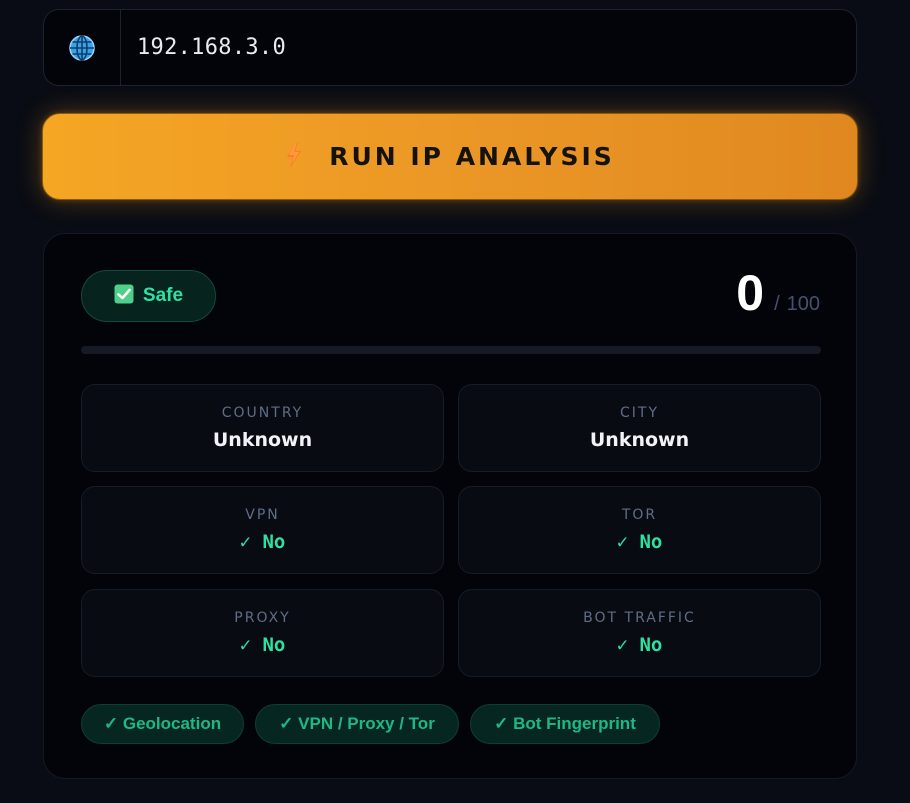  Describe the element at coordinates (639, 428) in the screenshot. I see `city-card: CITY Unknown` at that location.